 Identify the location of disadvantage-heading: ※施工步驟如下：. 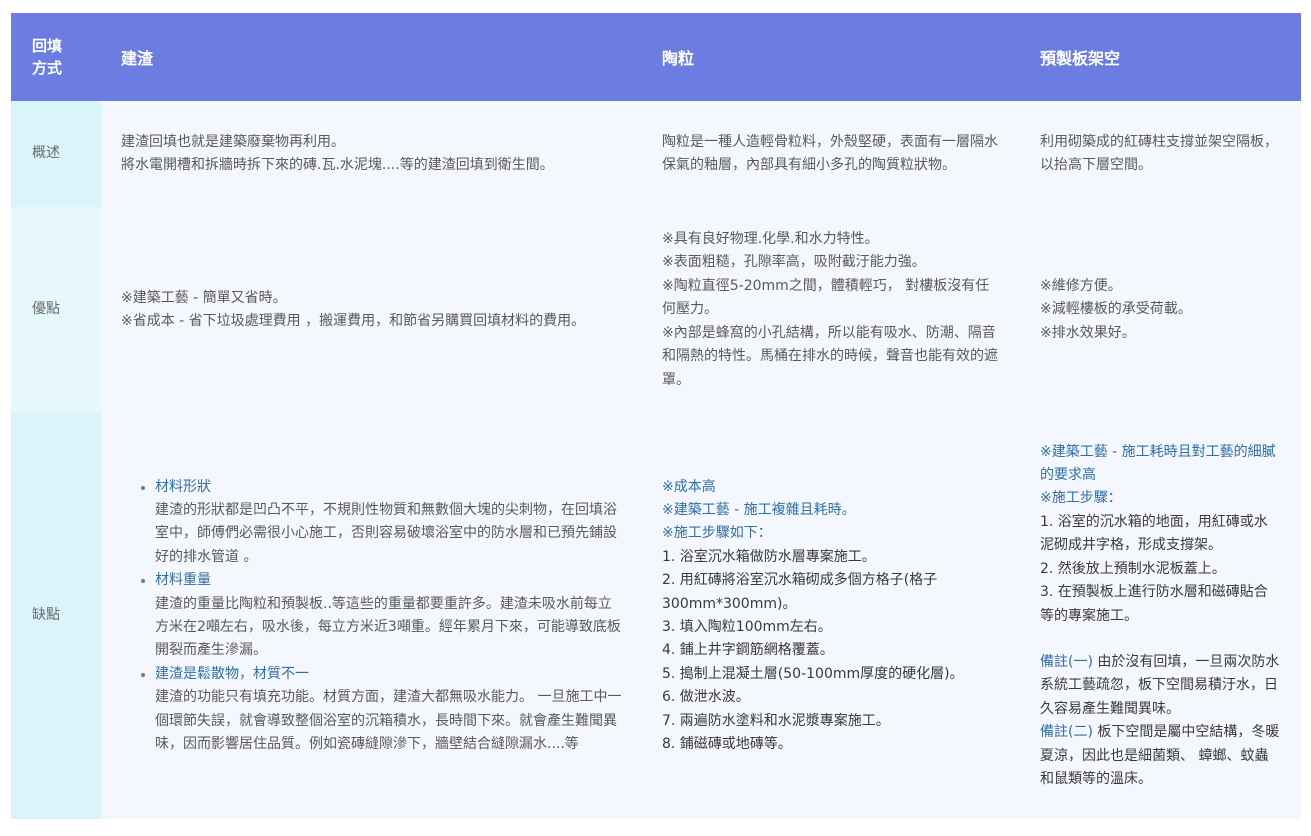
(717, 533).